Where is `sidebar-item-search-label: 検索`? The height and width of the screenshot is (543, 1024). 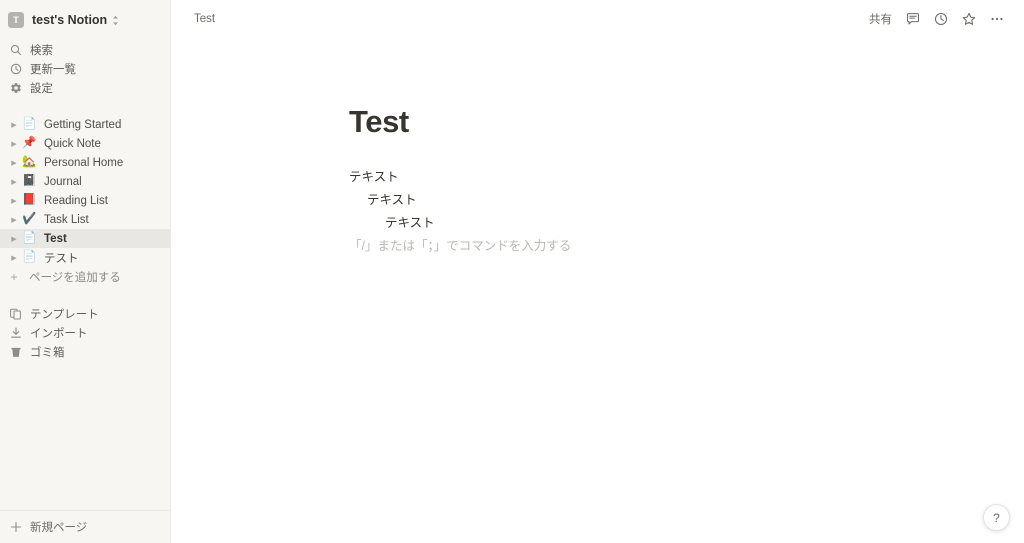 sidebar-item-search-label: 検索 is located at coordinates (41, 50).